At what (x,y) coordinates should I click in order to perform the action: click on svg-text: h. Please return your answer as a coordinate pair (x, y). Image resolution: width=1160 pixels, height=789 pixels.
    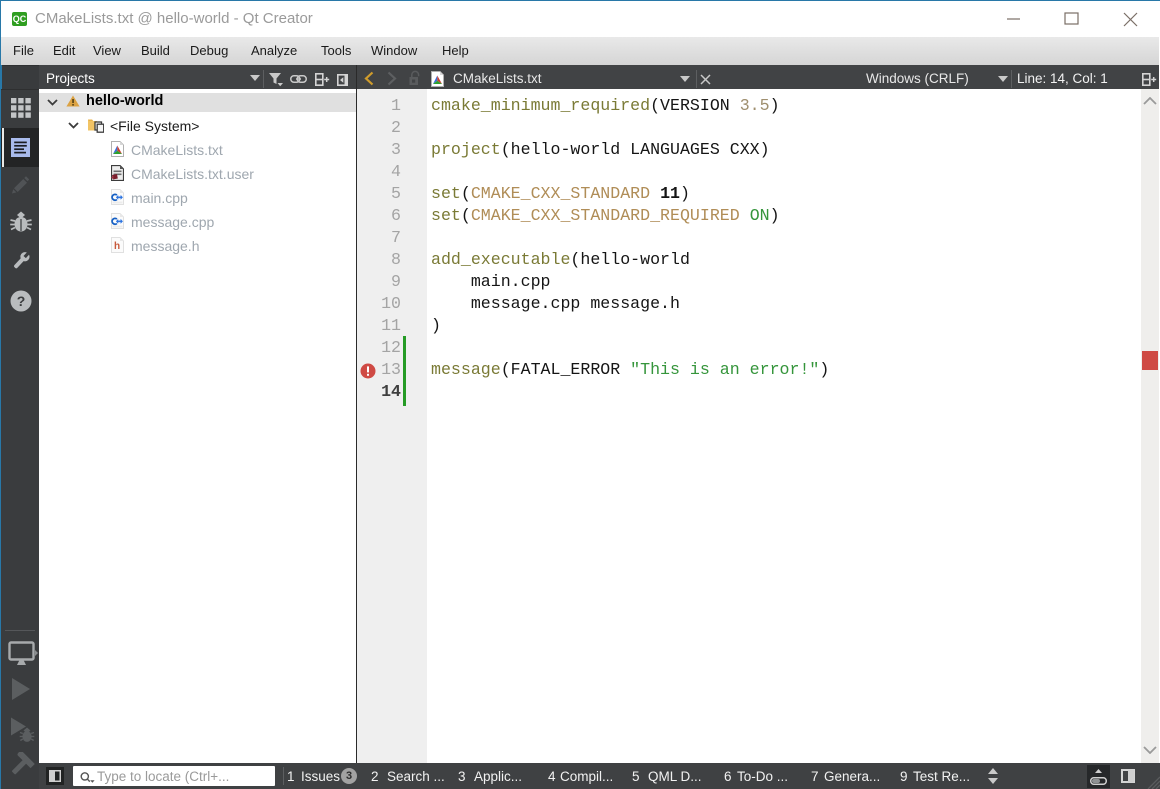
    Looking at the image, I should click on (117, 246).